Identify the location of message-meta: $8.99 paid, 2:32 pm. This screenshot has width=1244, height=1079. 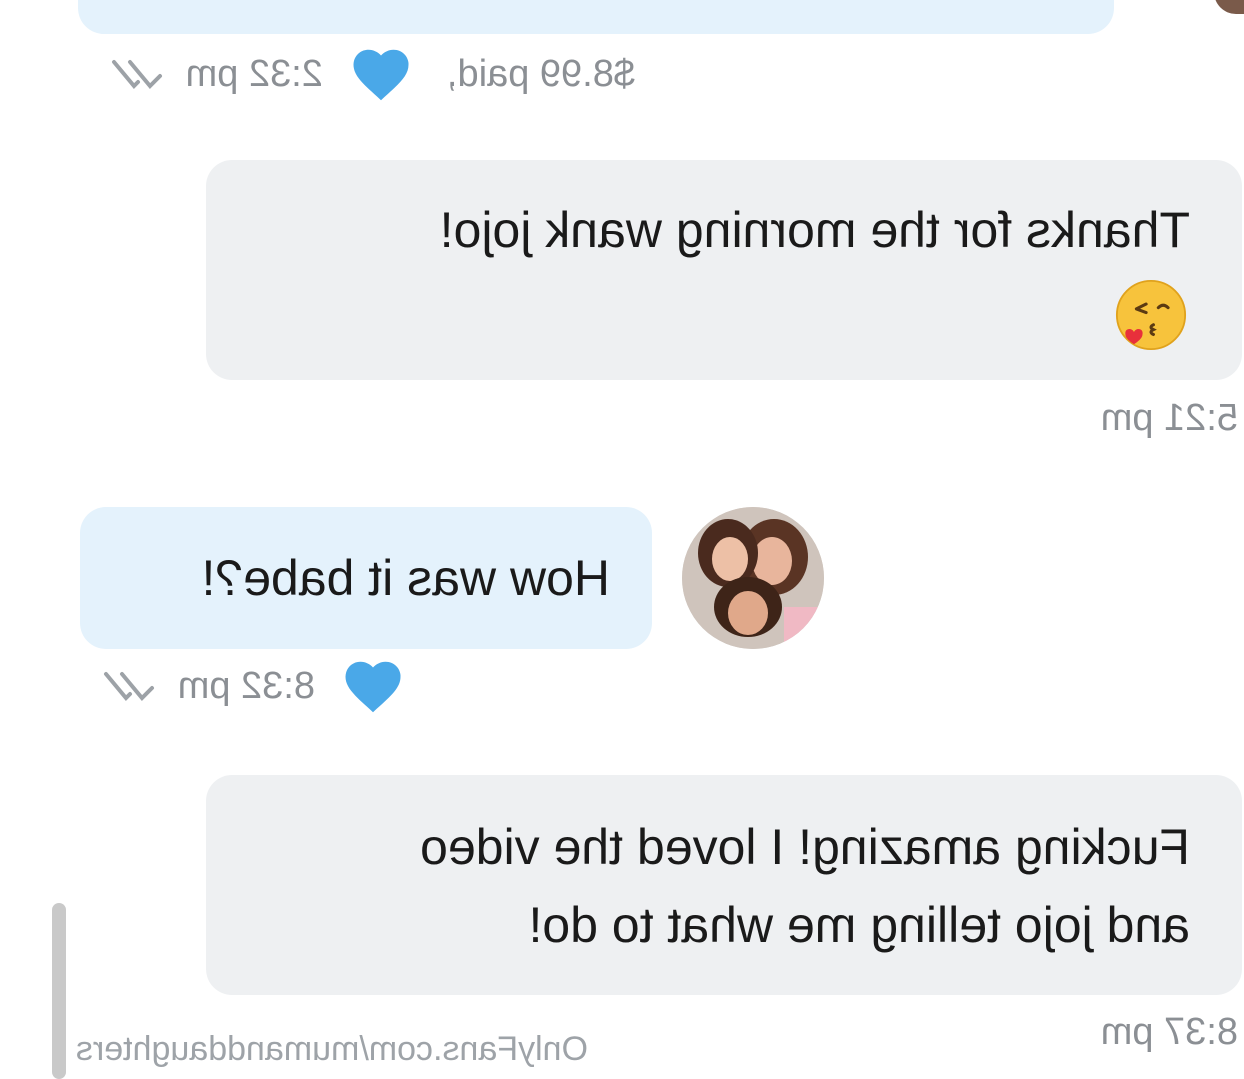
(368, 74).